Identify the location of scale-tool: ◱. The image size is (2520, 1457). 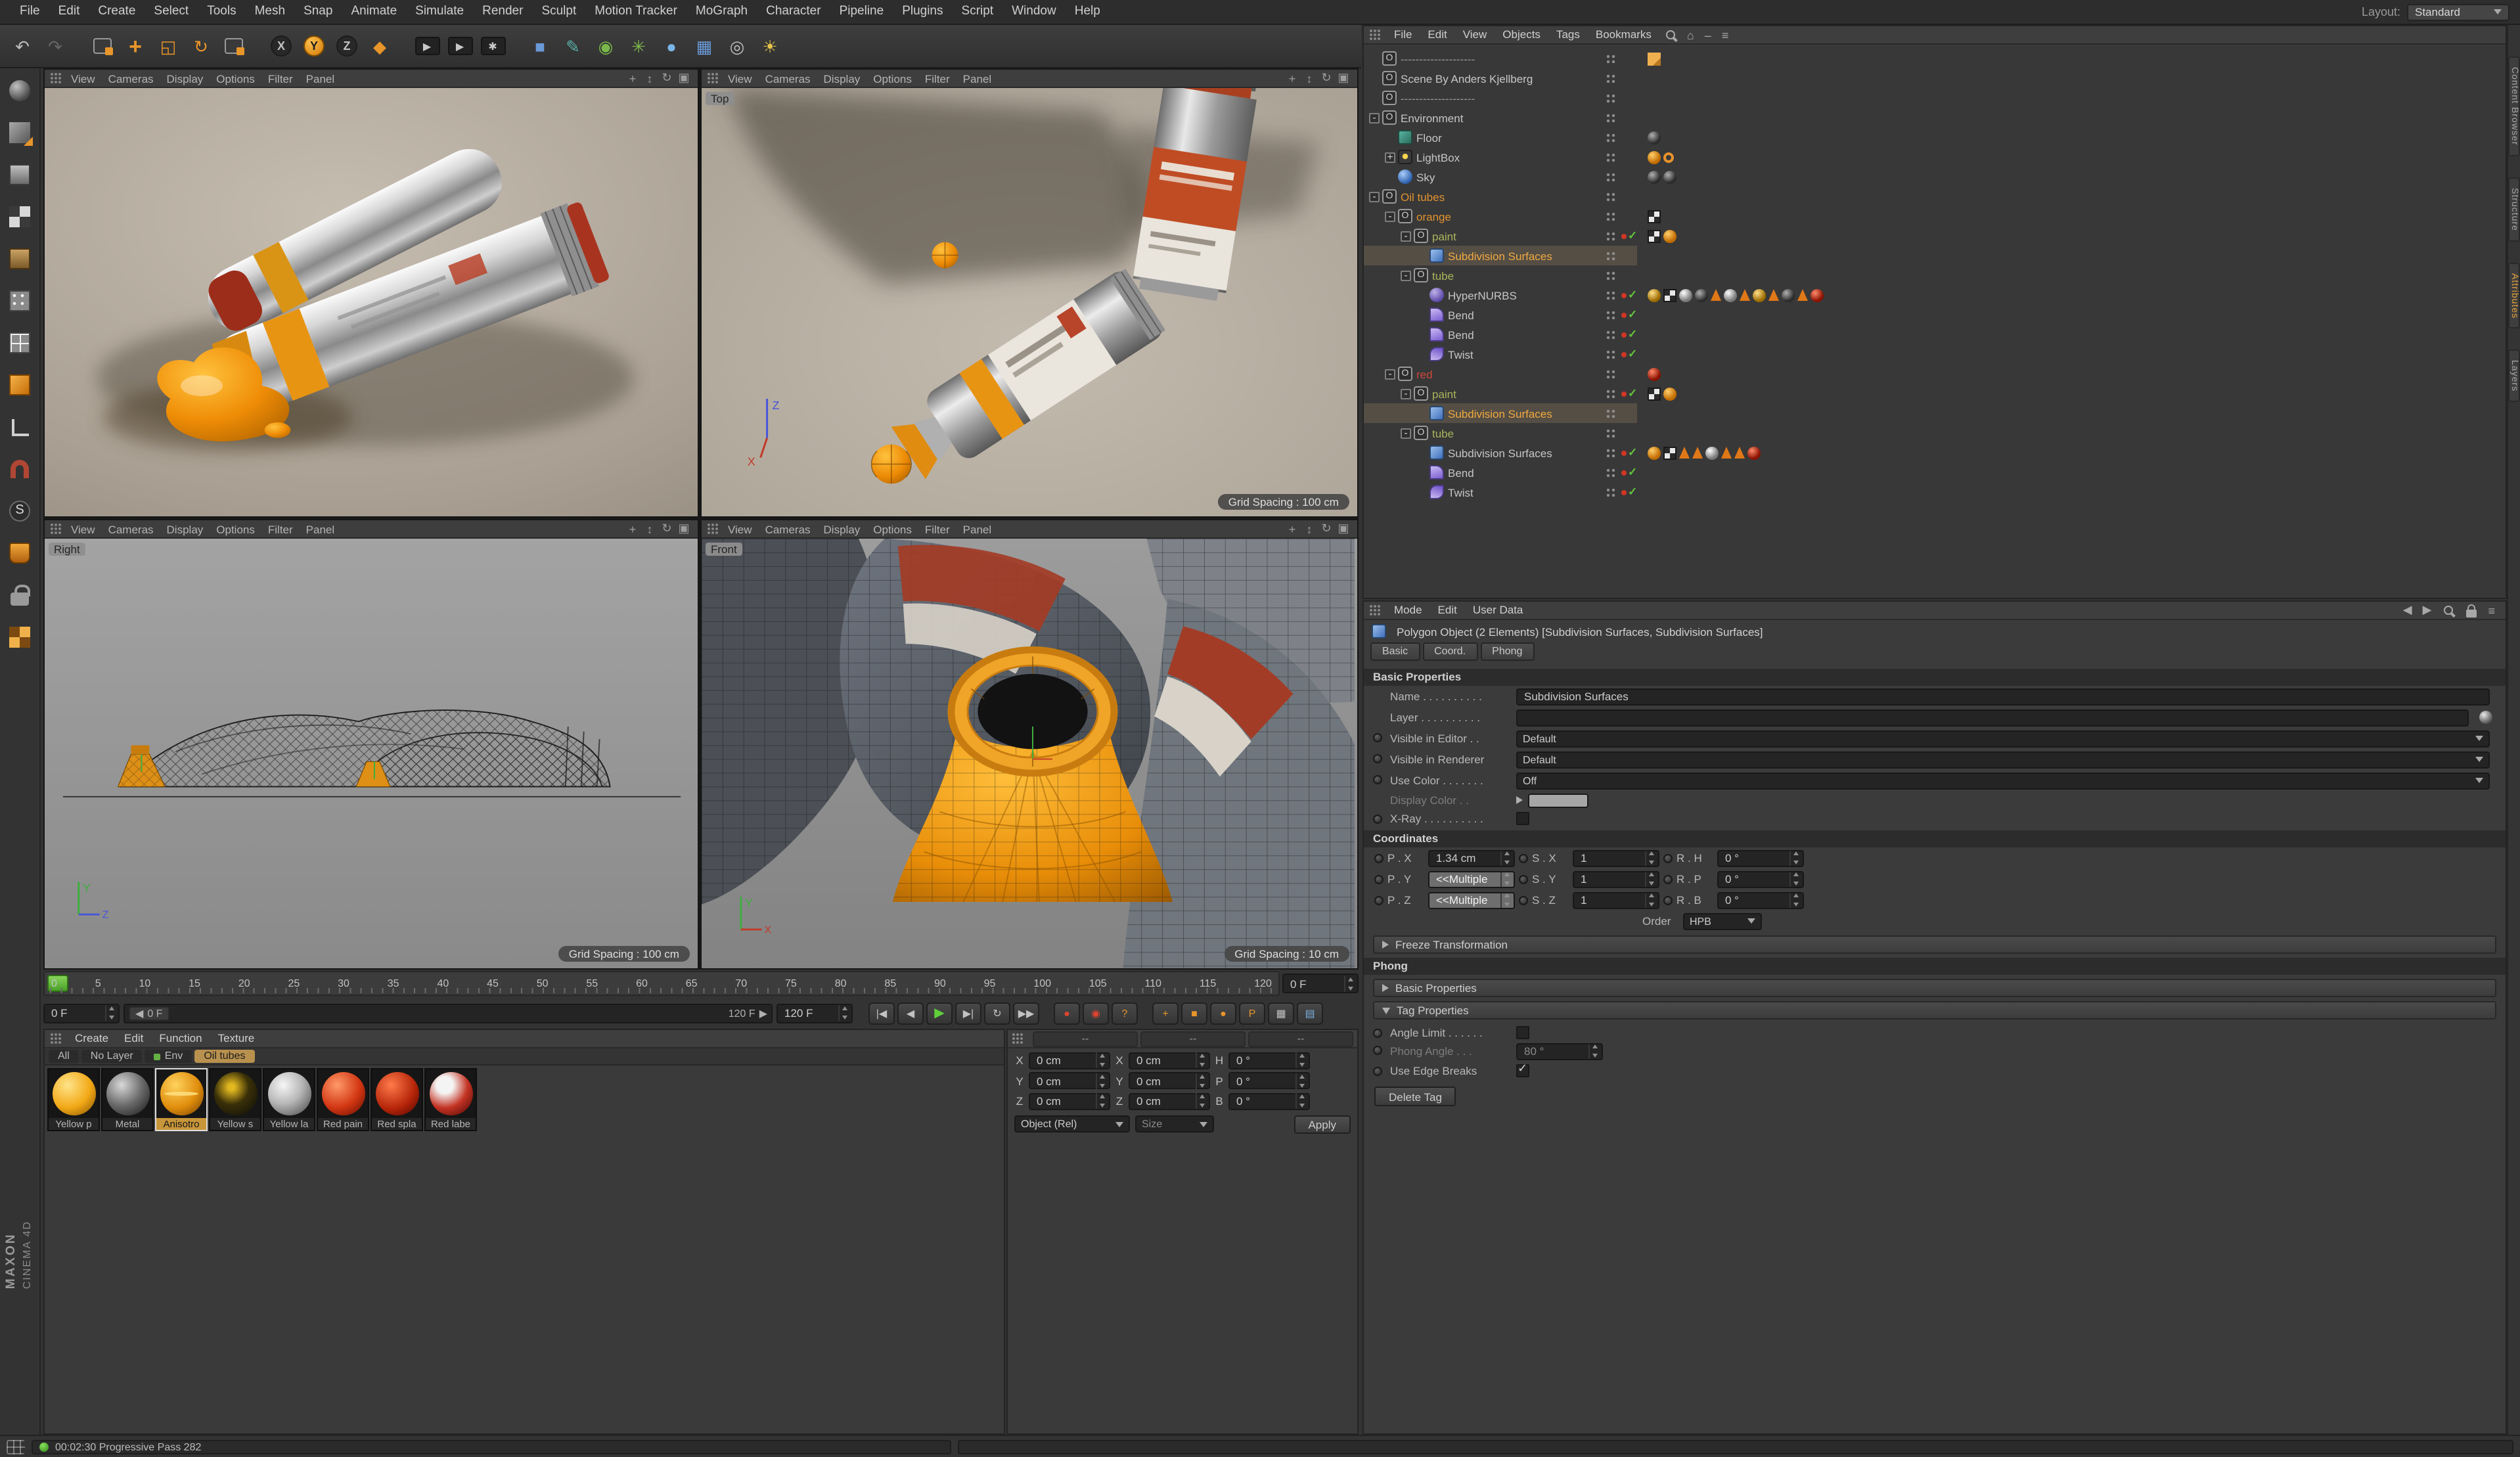
(168, 46).